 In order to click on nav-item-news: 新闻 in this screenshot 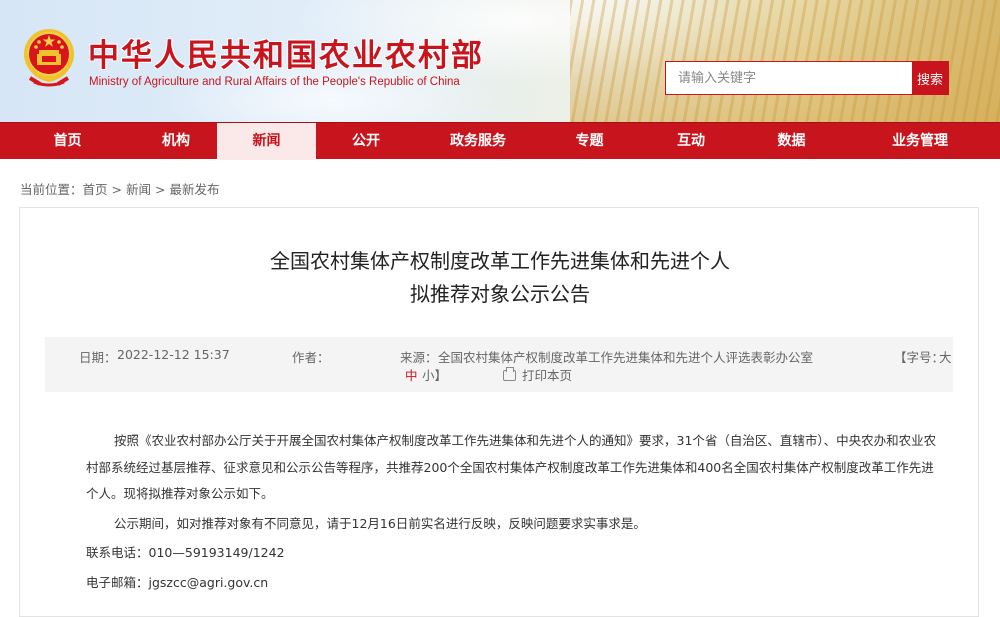, I will do `click(266, 141)`.